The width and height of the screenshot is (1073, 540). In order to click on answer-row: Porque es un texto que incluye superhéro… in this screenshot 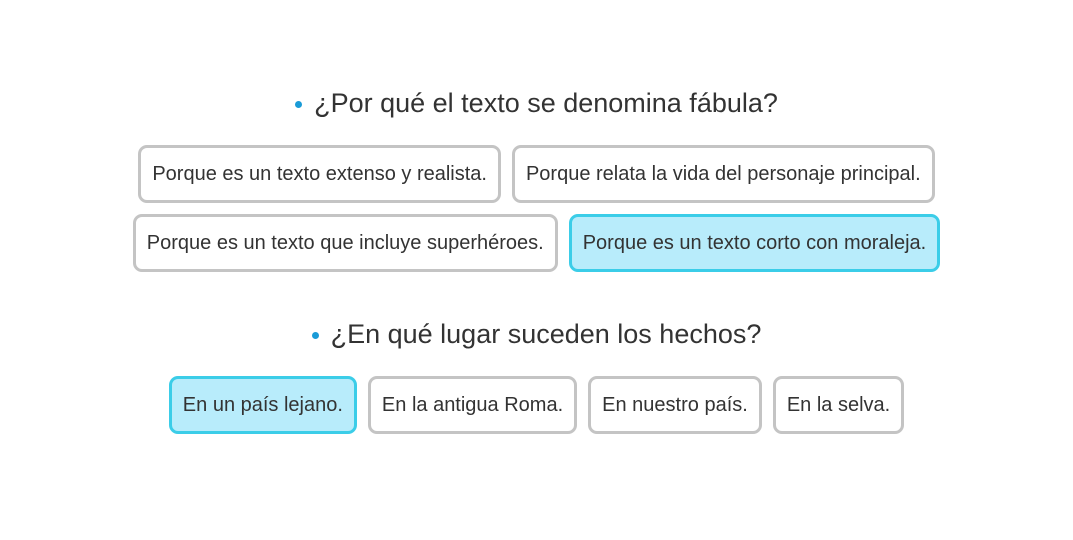, I will do `click(536, 243)`.